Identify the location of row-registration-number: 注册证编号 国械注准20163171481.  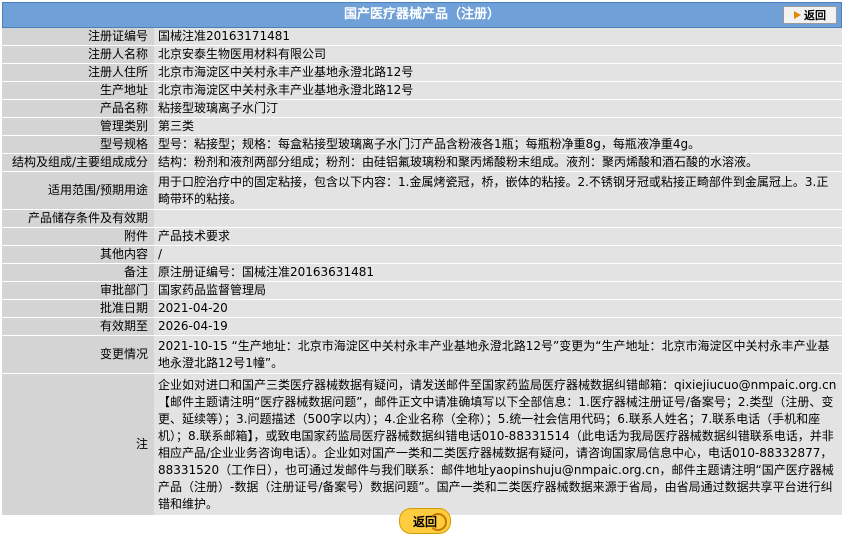
(422, 37).